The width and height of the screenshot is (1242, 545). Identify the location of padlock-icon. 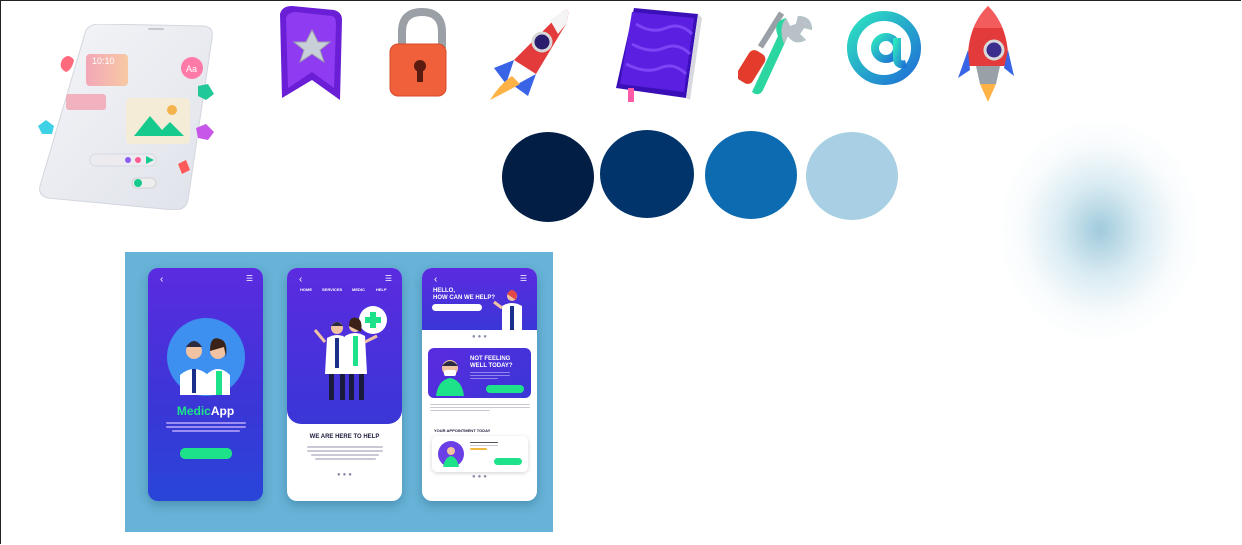
(418, 52).